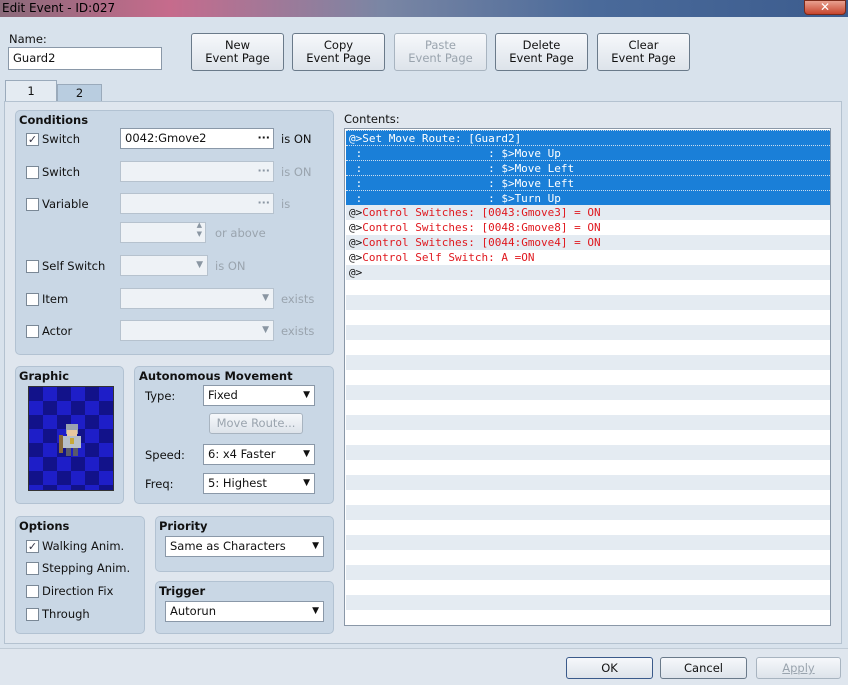  I want to click on priority-title: Priority, so click(183, 526).